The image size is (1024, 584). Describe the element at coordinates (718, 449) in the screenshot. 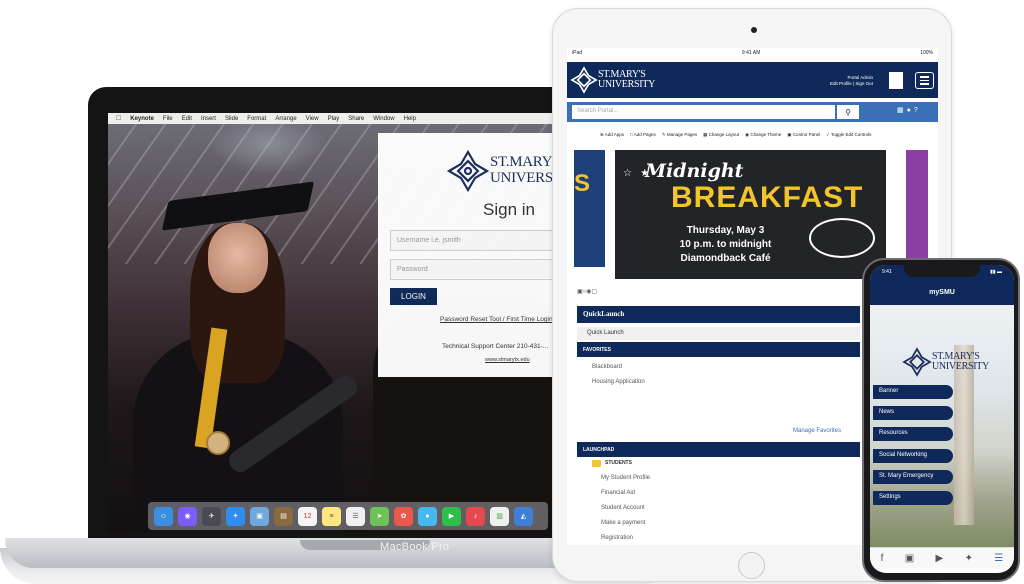

I see `launchpad-header: LAUNCHPAD` at that location.